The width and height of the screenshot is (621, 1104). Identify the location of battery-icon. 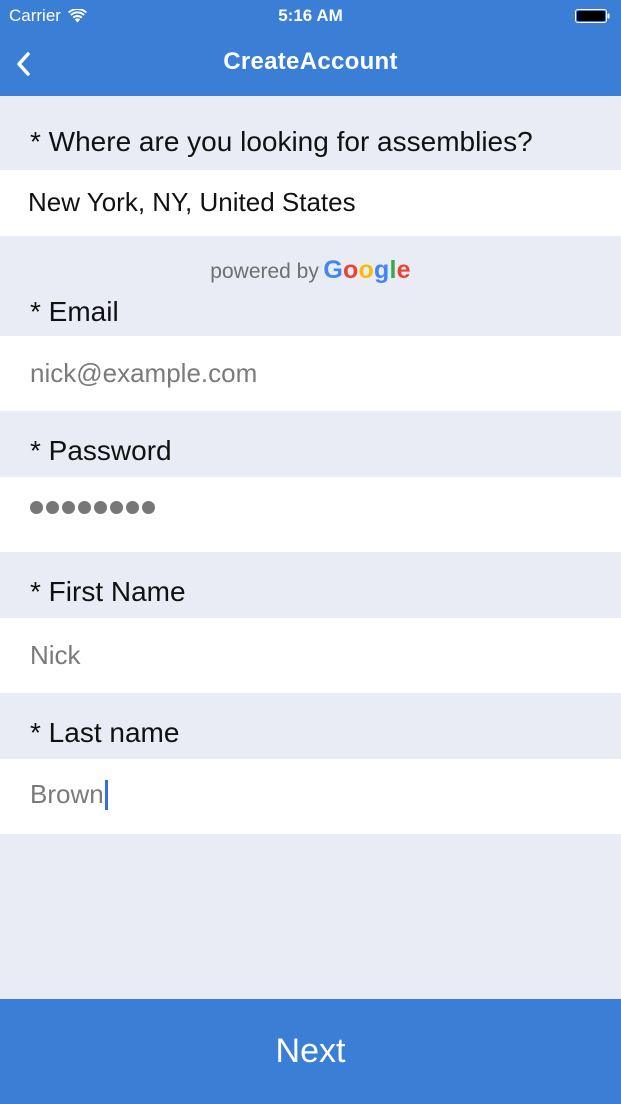
(592, 16).